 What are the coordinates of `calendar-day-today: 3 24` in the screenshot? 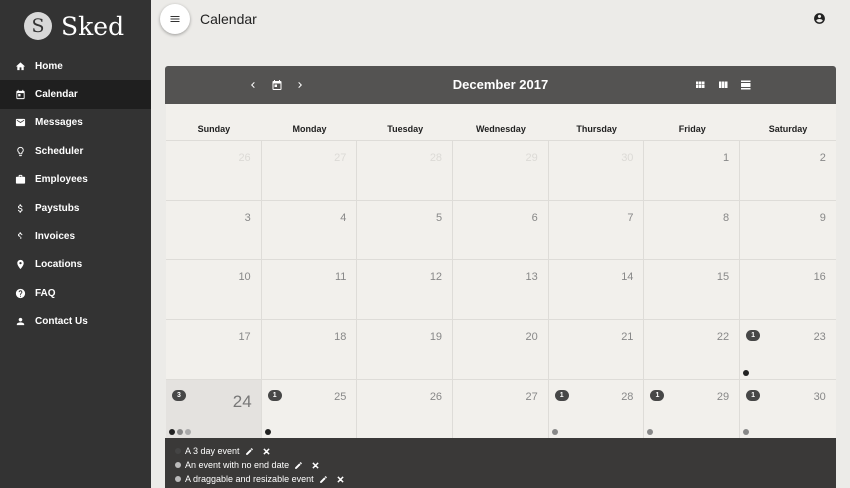 It's located at (214, 408).